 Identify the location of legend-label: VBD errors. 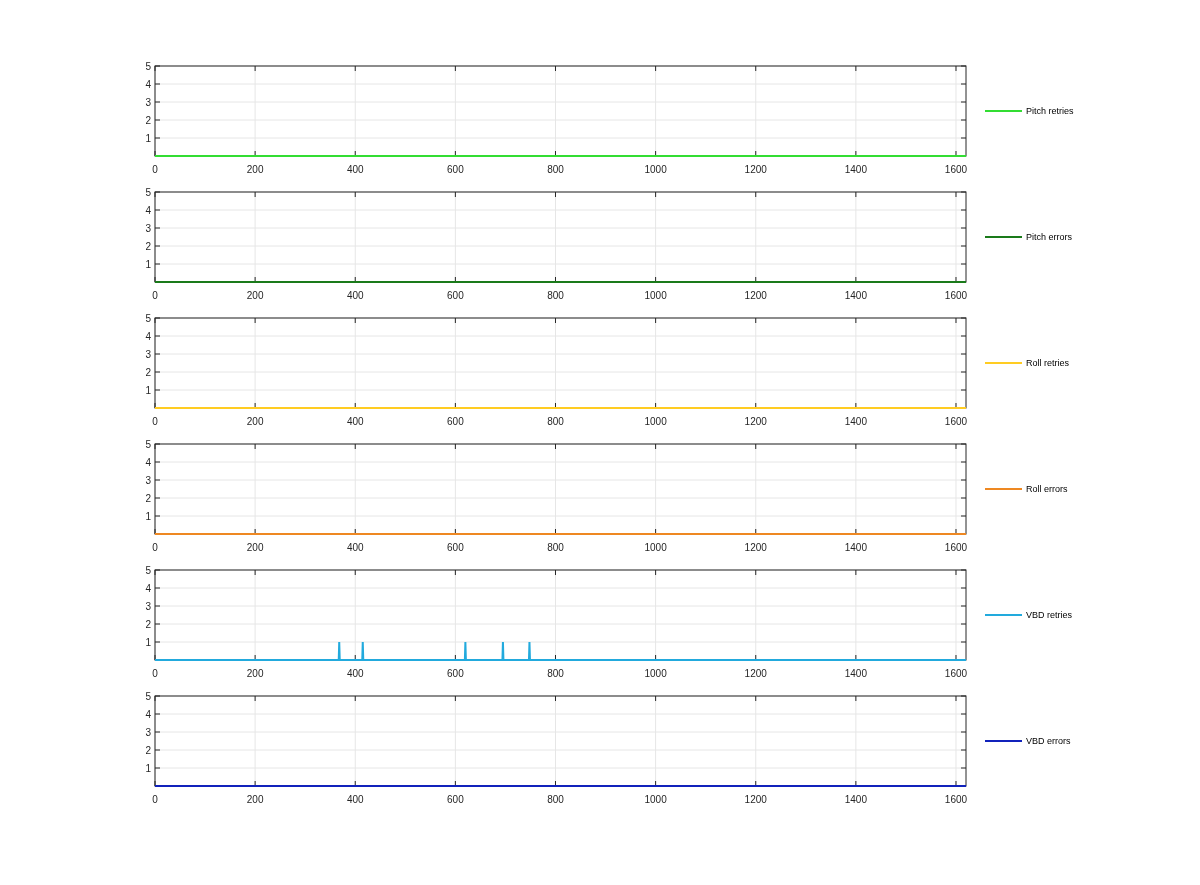
(1048, 741).